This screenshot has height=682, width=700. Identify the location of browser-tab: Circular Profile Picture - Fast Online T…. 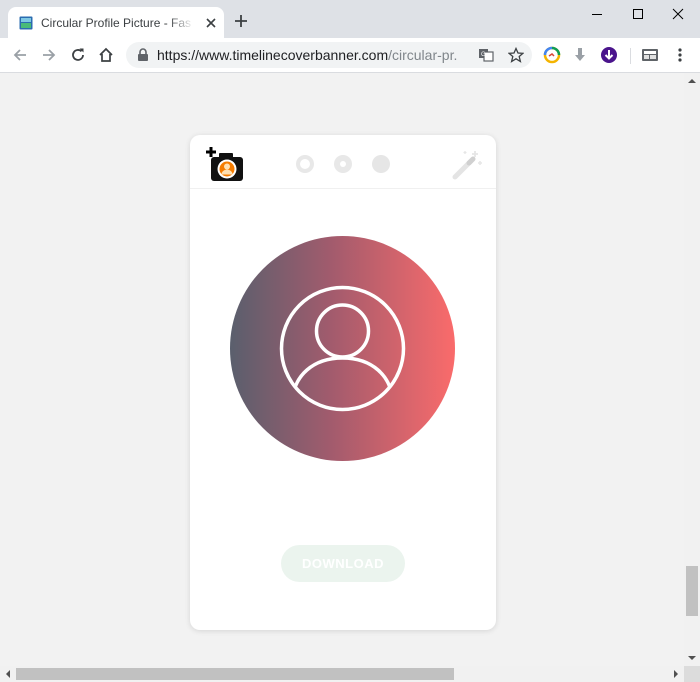
(116, 22).